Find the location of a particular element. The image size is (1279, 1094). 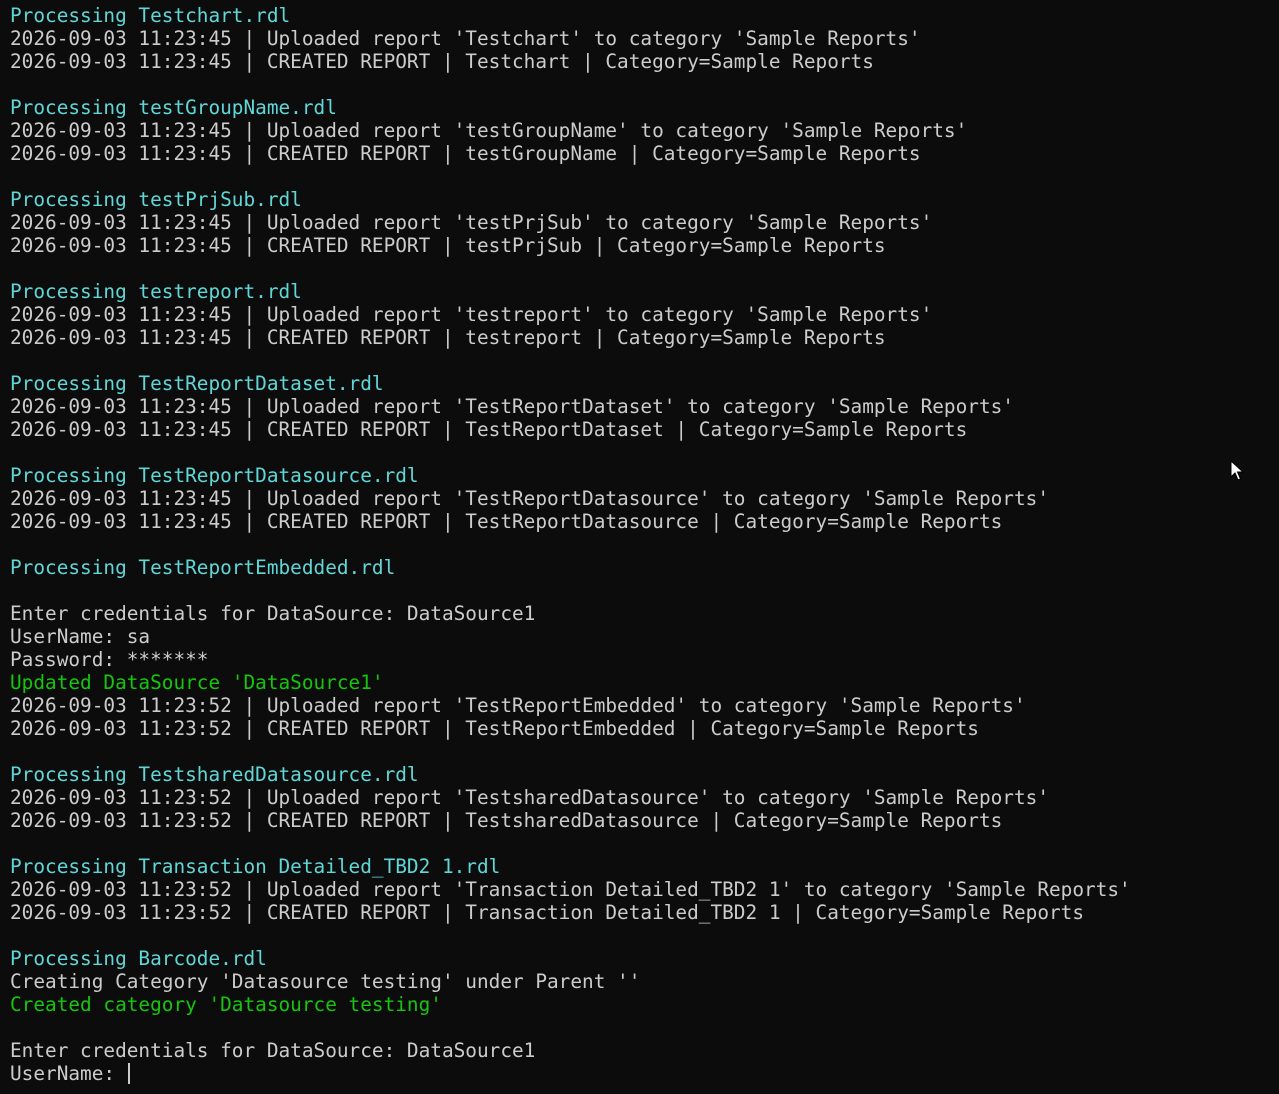

processing-line: Processing TestReportDatasource.rdl is located at coordinates (214, 475).